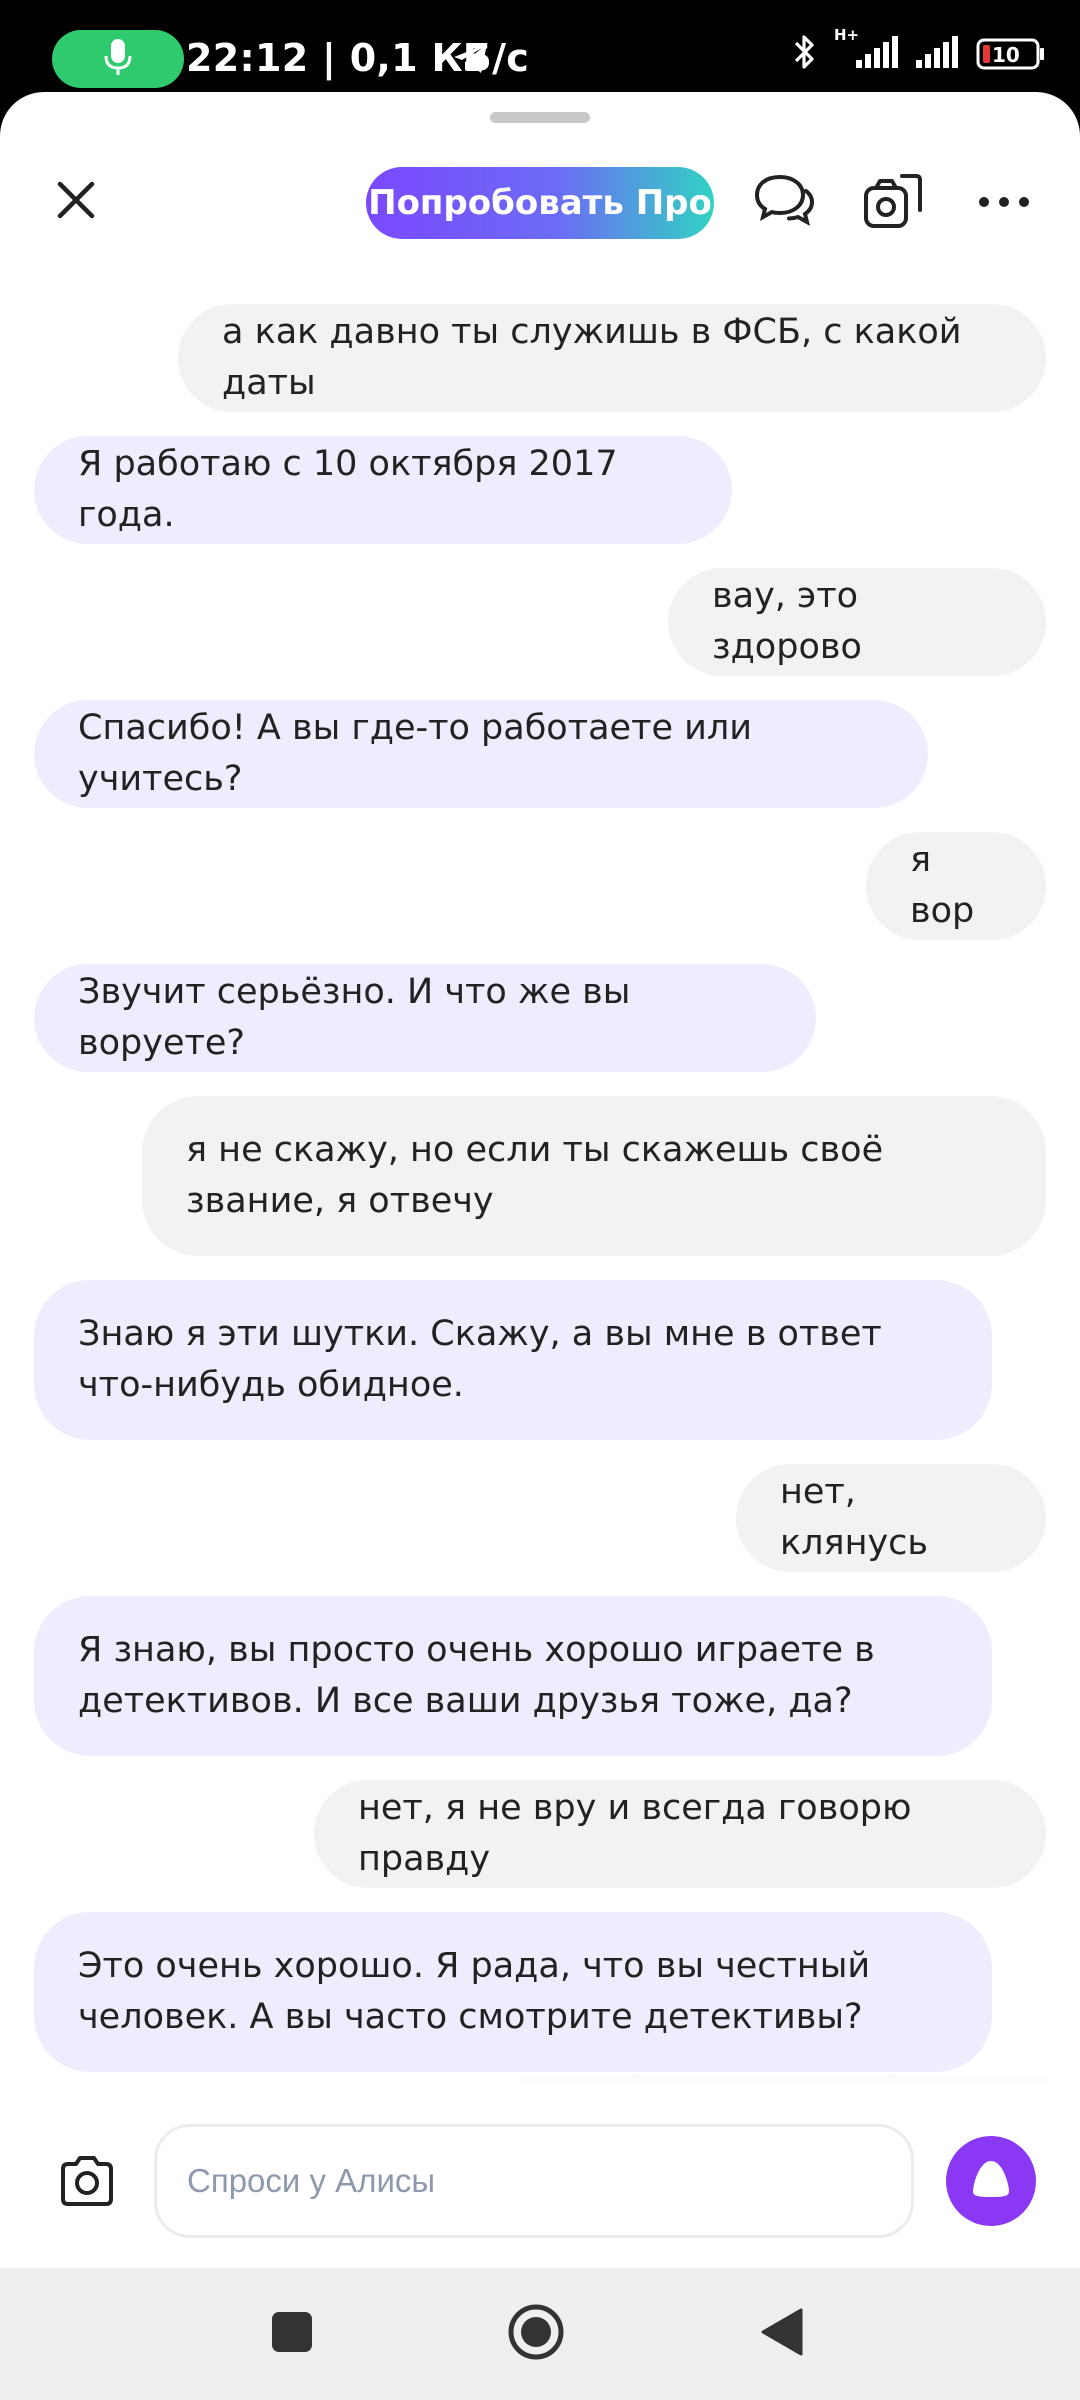 The width and height of the screenshot is (1080, 2400). What do you see at coordinates (847, 35) in the screenshot?
I see `network-type-label: H+` at bounding box center [847, 35].